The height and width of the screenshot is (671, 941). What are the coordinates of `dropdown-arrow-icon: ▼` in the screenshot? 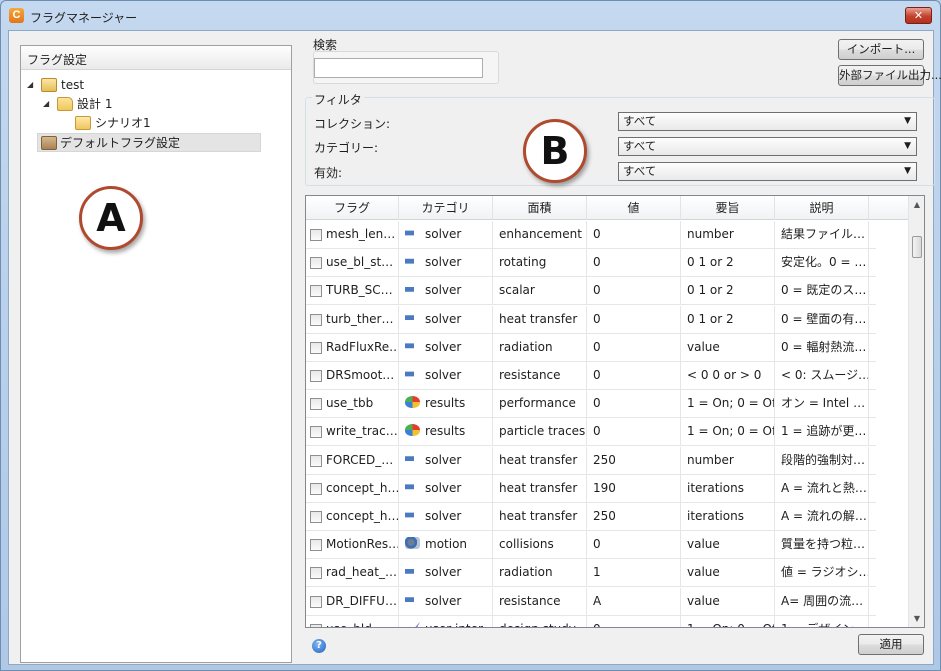 It's located at (907, 146).